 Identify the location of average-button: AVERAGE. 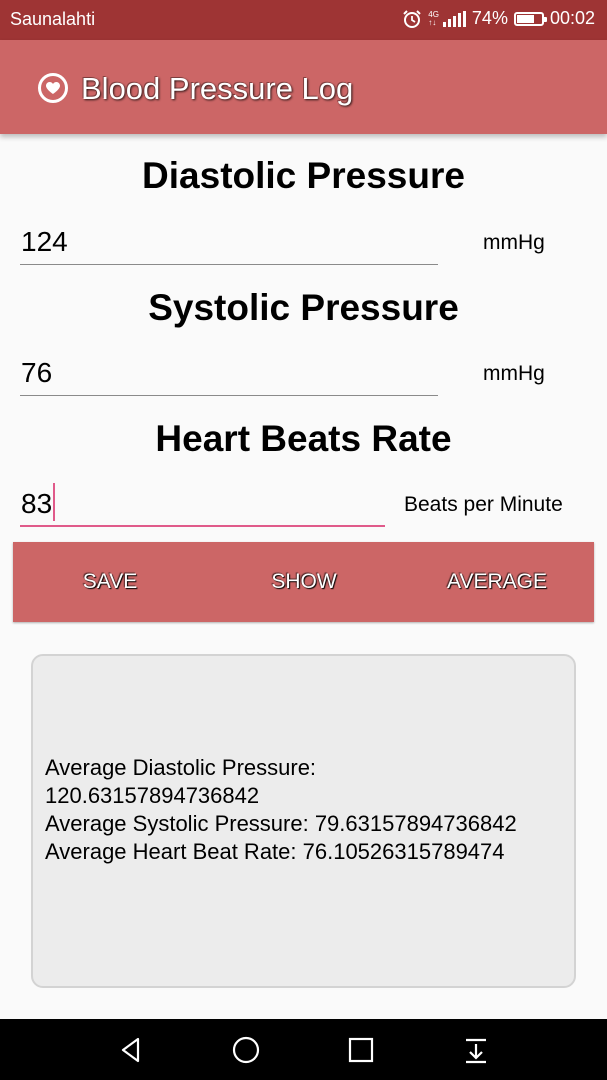
(497, 582).